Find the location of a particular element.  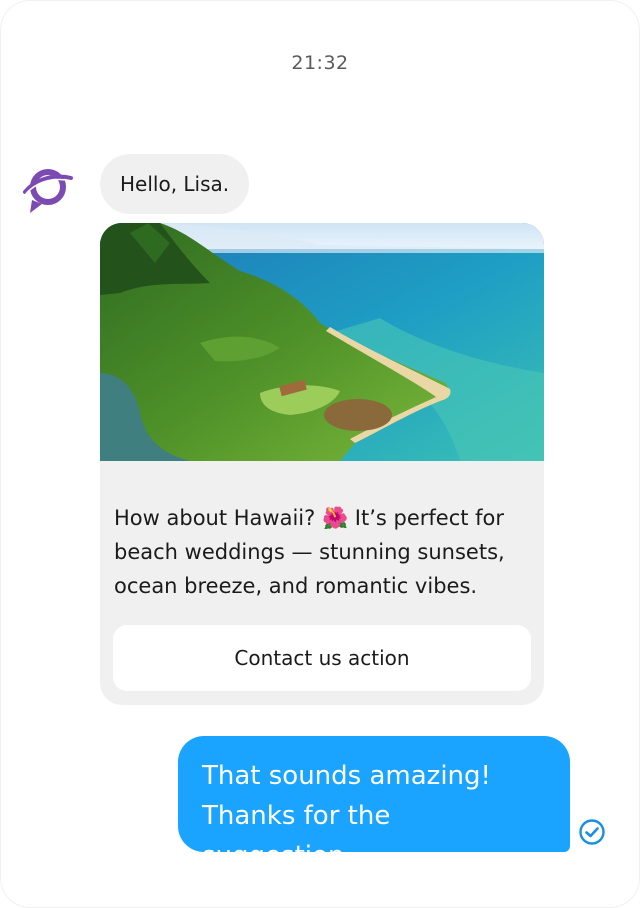

check-circle-icon is located at coordinates (592, 832).